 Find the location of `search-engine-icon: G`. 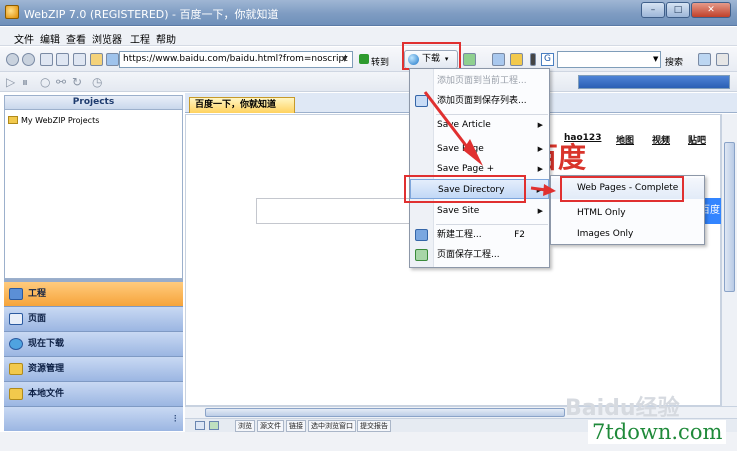

search-engine-icon: G is located at coordinates (547, 59).